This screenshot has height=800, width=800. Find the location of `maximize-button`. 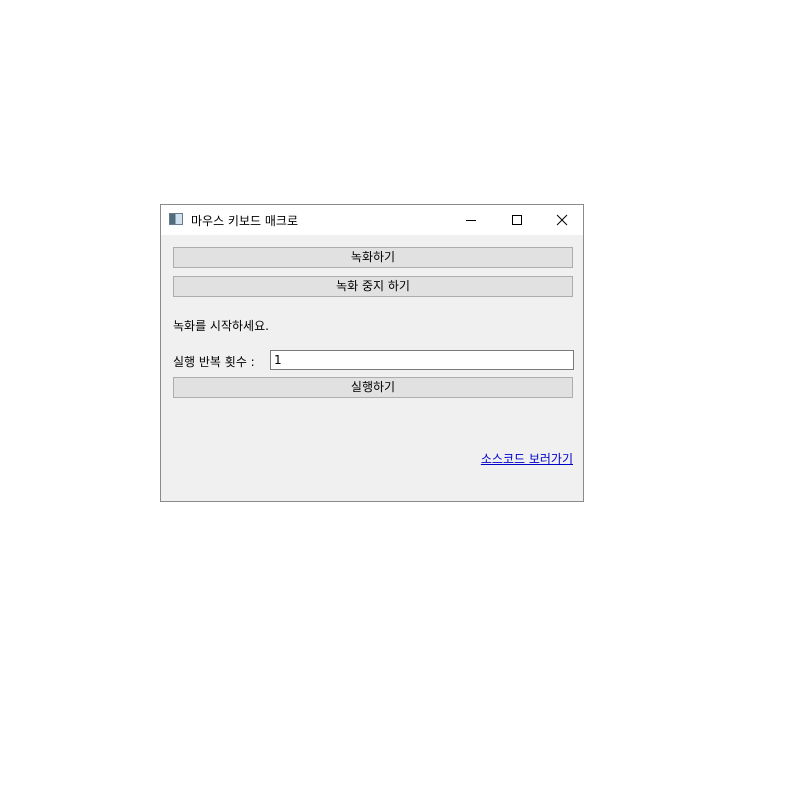

maximize-button is located at coordinates (517, 220).